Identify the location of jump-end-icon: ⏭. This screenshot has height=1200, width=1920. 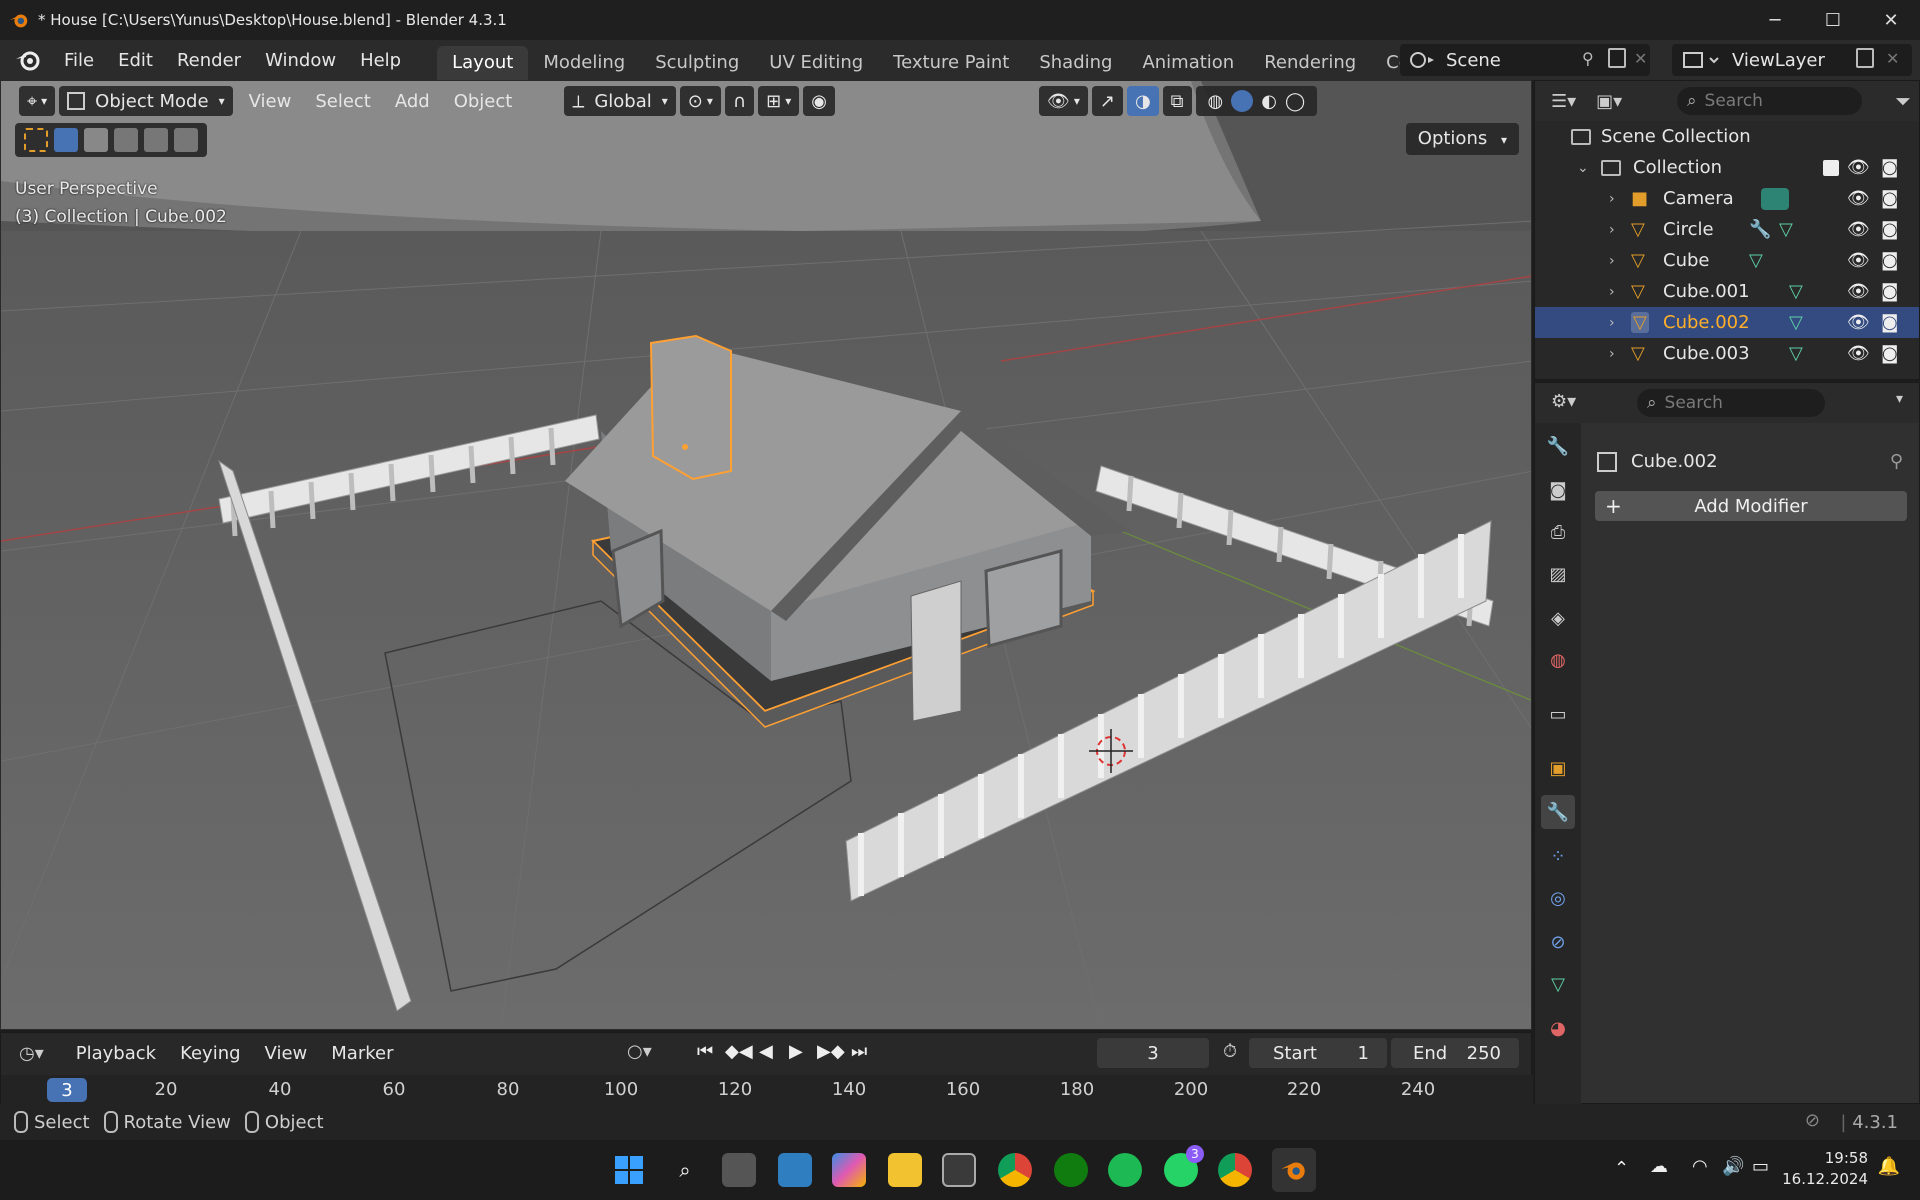
(859, 1051).